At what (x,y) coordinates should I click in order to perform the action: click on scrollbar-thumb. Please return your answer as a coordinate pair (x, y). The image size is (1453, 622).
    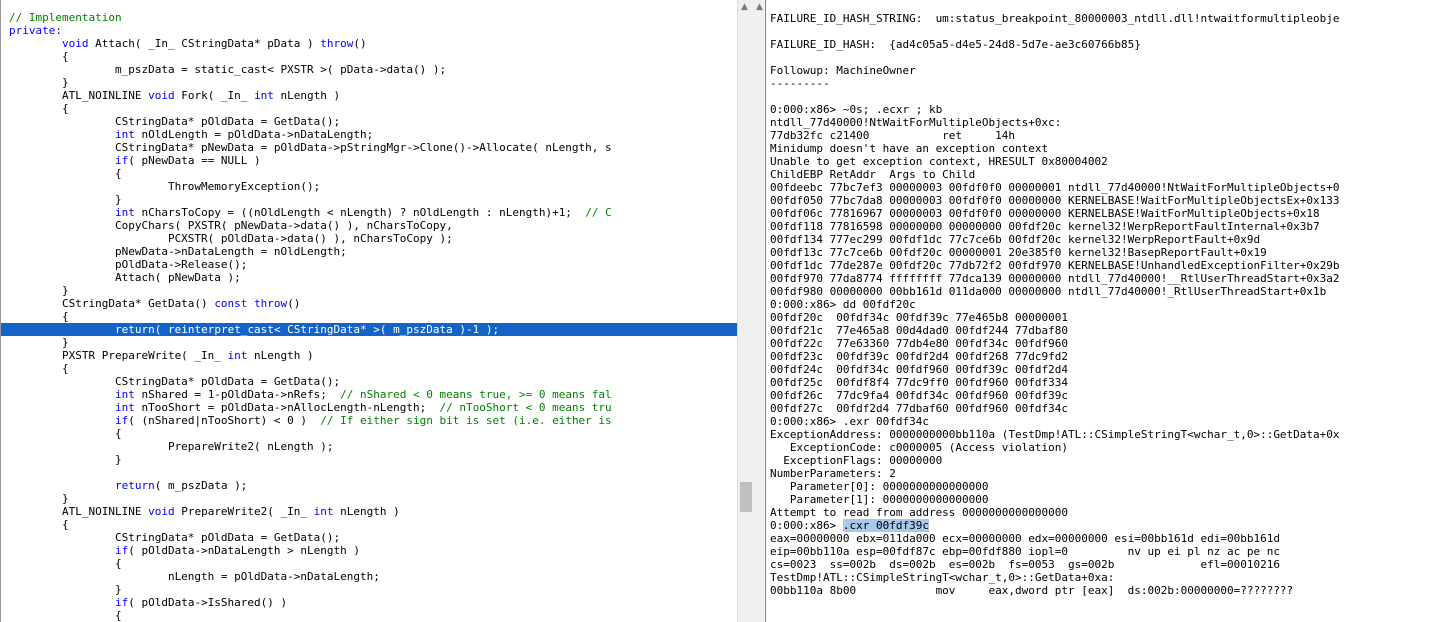
    Looking at the image, I should click on (746, 497).